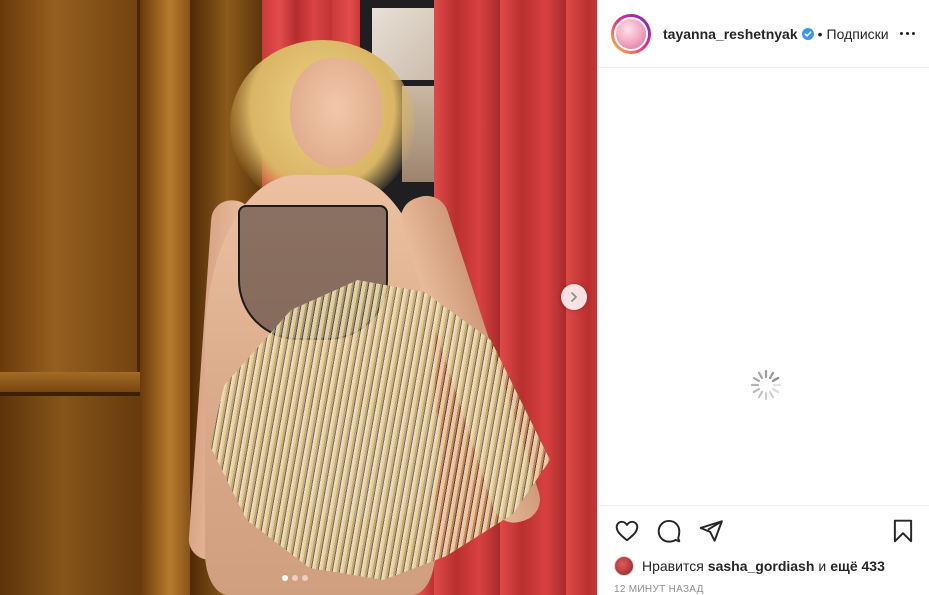  I want to click on action-bar, so click(765, 531).